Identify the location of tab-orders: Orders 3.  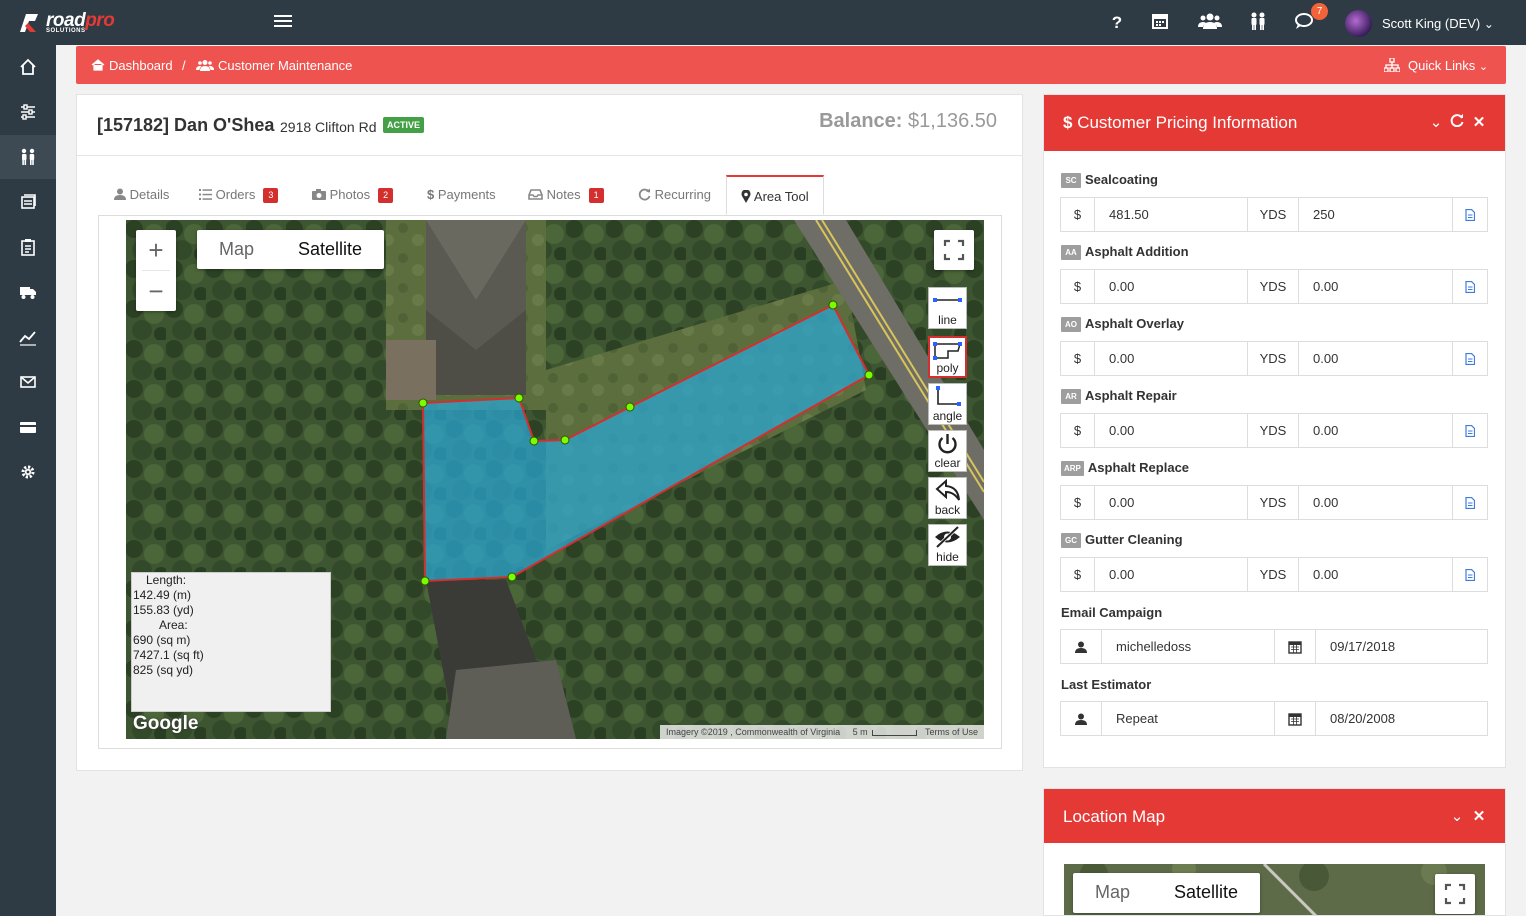
(238, 195).